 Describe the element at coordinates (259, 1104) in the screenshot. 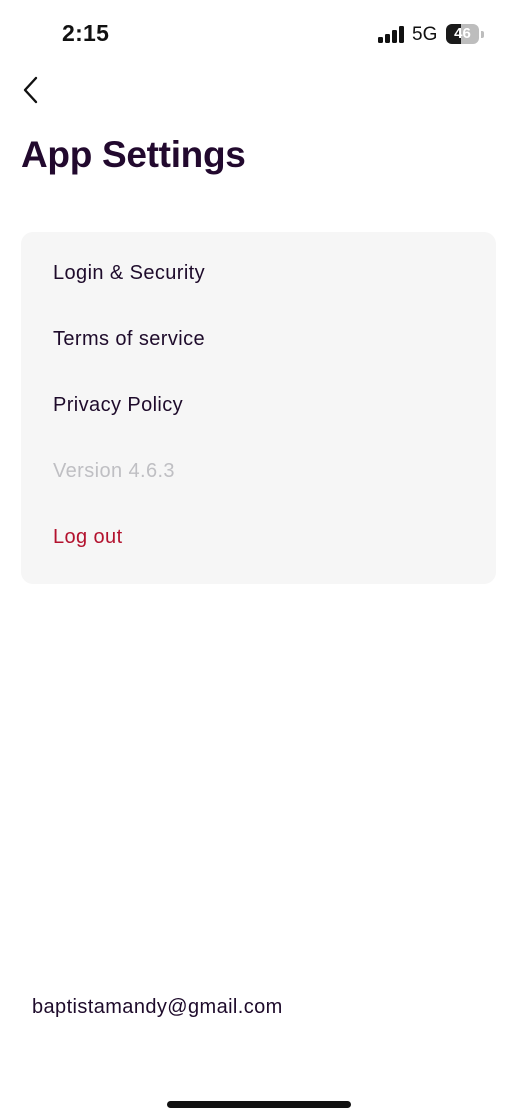

I see `home-indicator` at that location.